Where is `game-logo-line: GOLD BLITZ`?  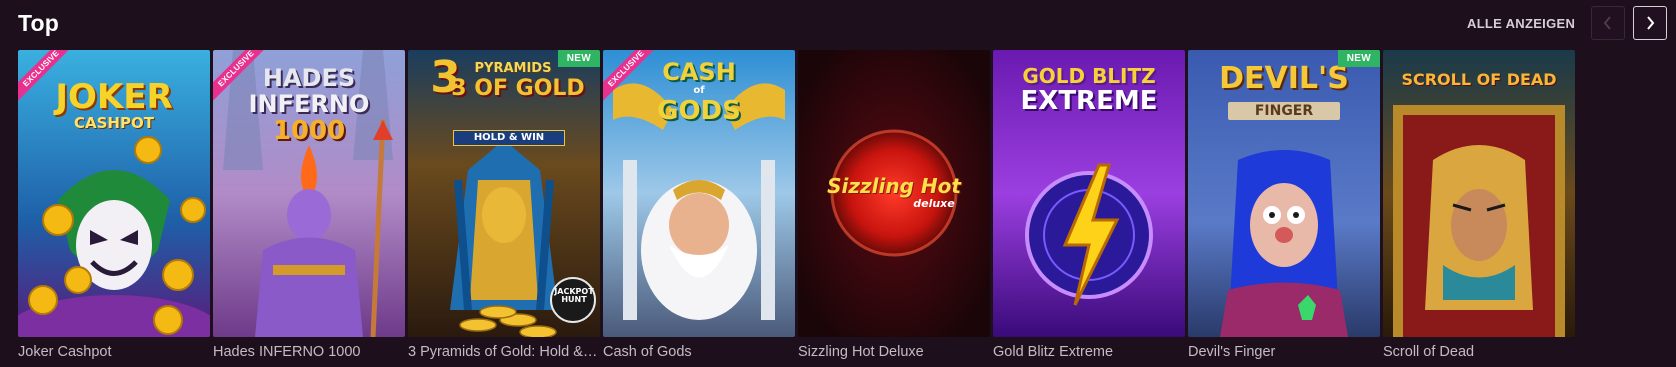
game-logo-line: GOLD BLITZ is located at coordinates (1089, 76).